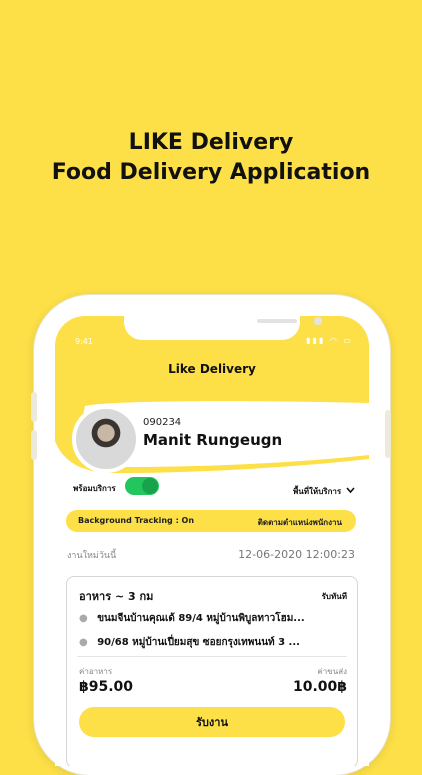  I want to click on service-area-label: พื้นที่ให้บริการ, so click(317, 491).